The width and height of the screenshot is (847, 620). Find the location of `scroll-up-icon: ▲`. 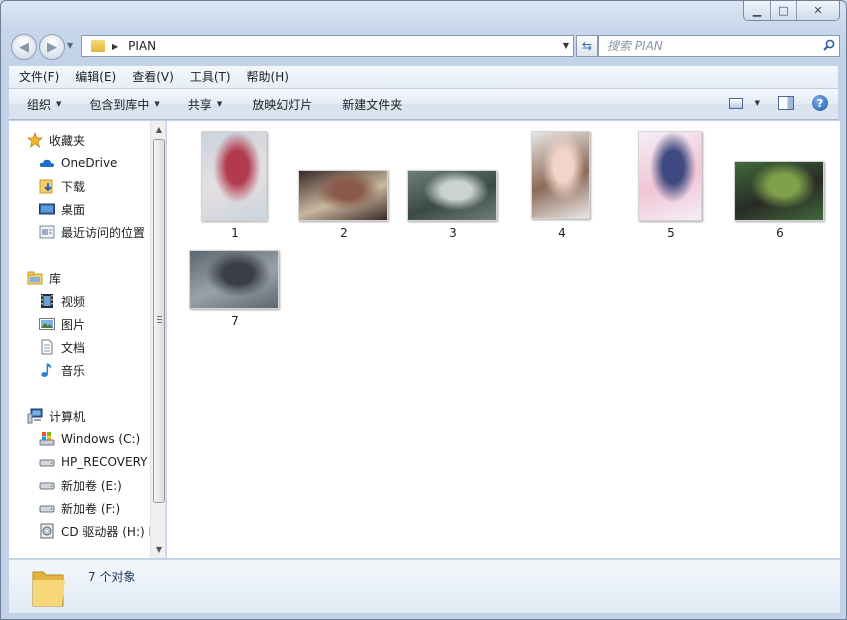

scroll-up-icon: ▲ is located at coordinates (158, 129).